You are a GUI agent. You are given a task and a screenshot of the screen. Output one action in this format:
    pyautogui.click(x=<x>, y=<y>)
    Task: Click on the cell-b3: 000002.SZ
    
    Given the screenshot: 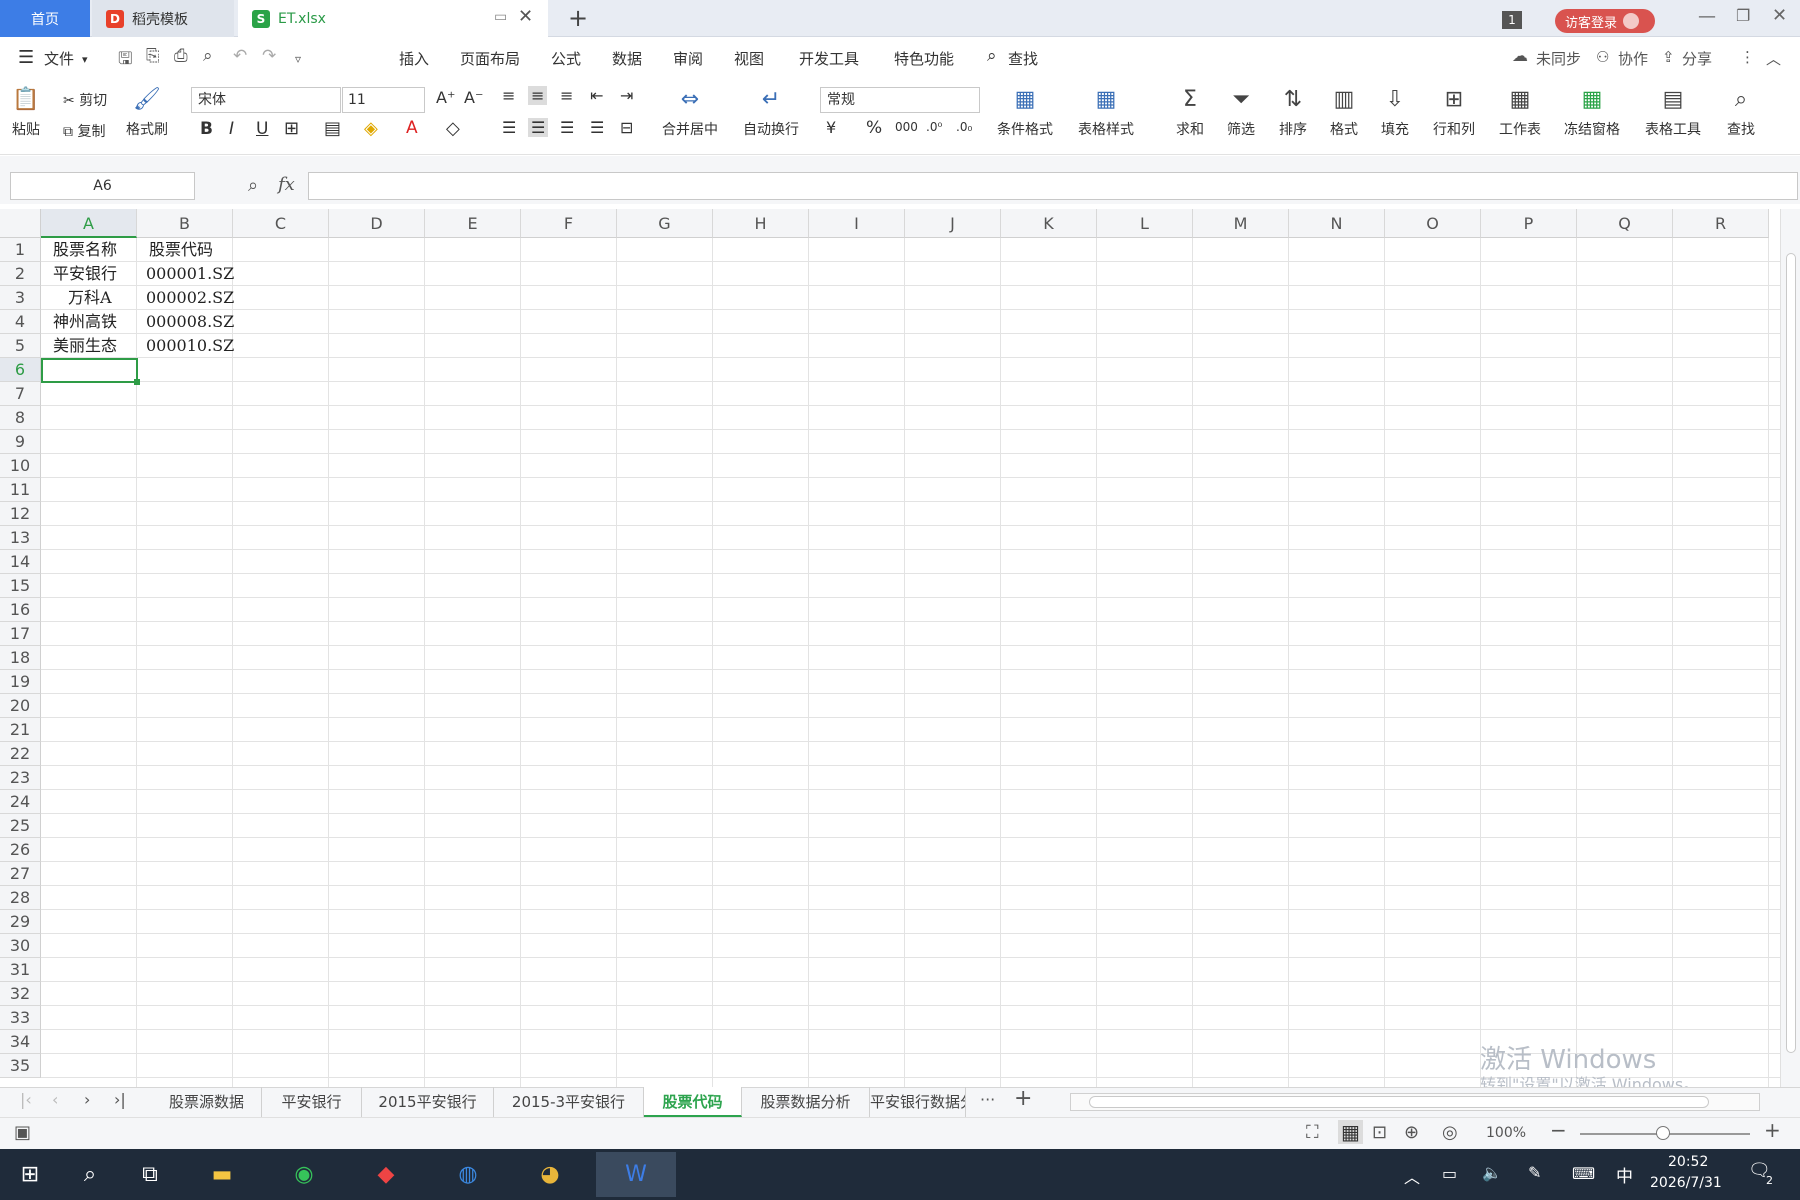 What is the action you would take?
    pyautogui.click(x=190, y=298)
    